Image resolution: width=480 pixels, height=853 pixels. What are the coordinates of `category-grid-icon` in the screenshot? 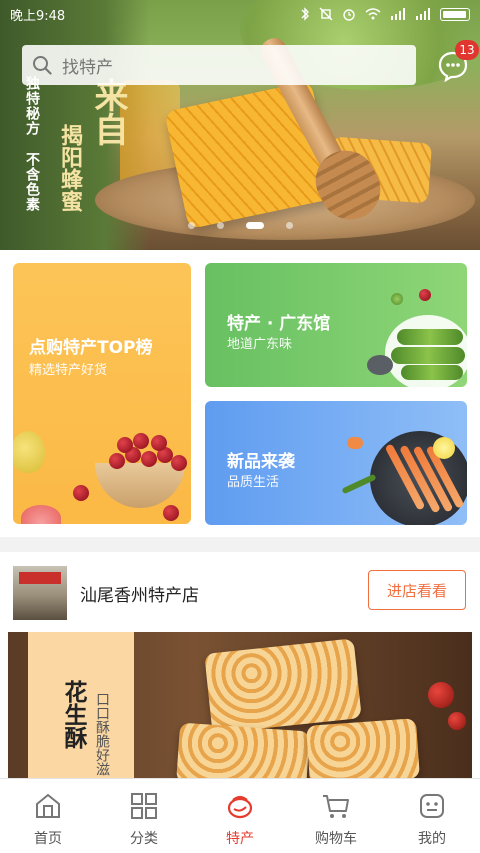 It's located at (144, 806).